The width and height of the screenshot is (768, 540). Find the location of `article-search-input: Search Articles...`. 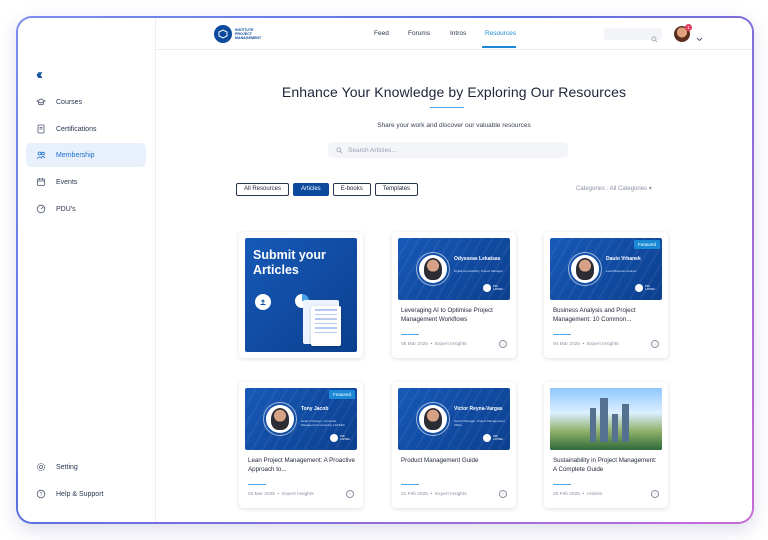

article-search-input: Search Articles... is located at coordinates (448, 150).